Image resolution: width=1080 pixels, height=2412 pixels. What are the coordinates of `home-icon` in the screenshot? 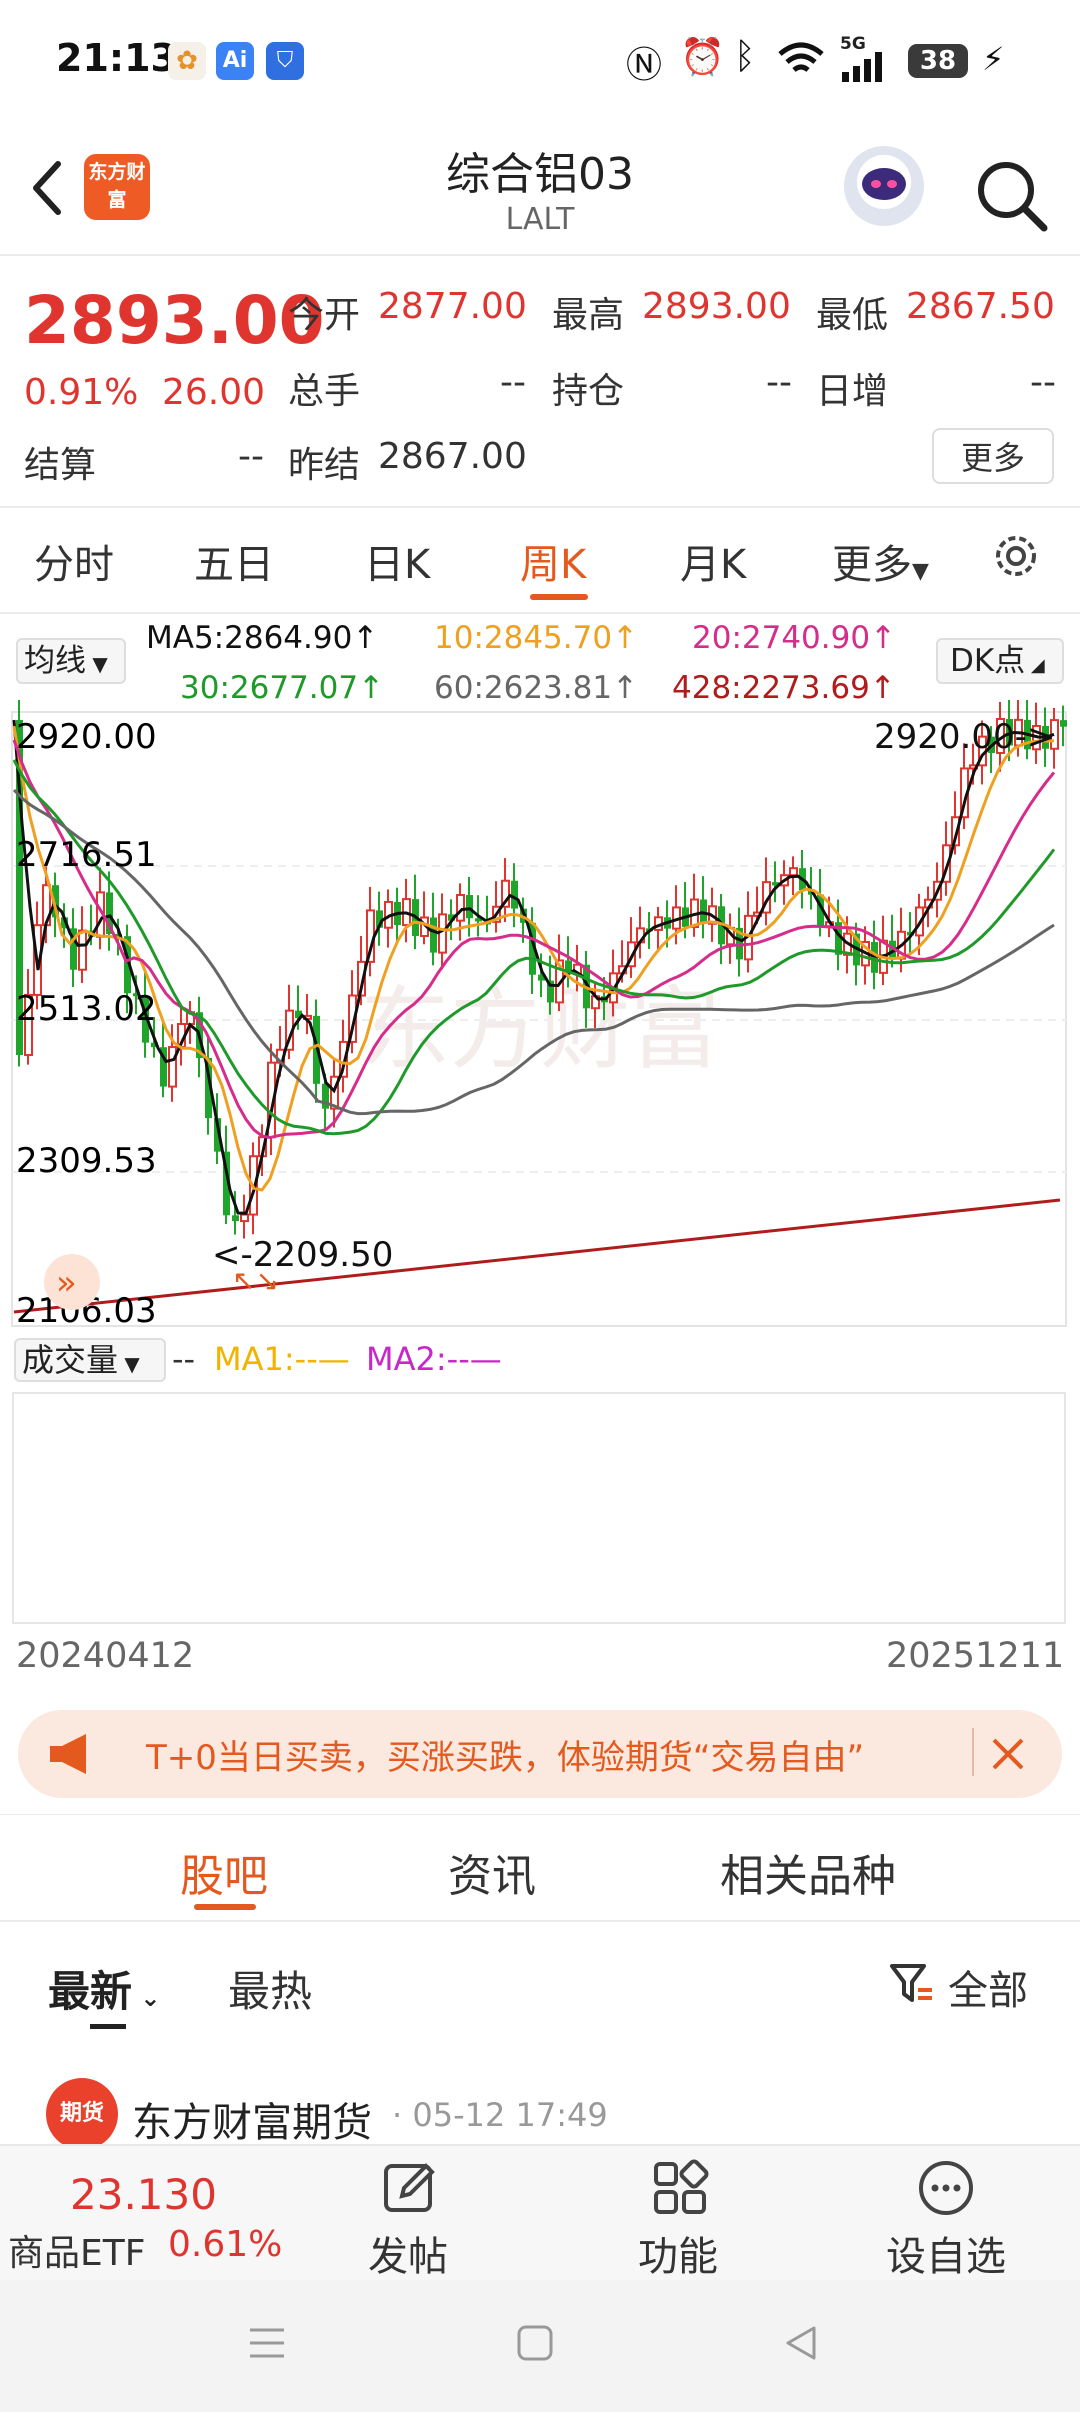 It's located at (535, 2343).